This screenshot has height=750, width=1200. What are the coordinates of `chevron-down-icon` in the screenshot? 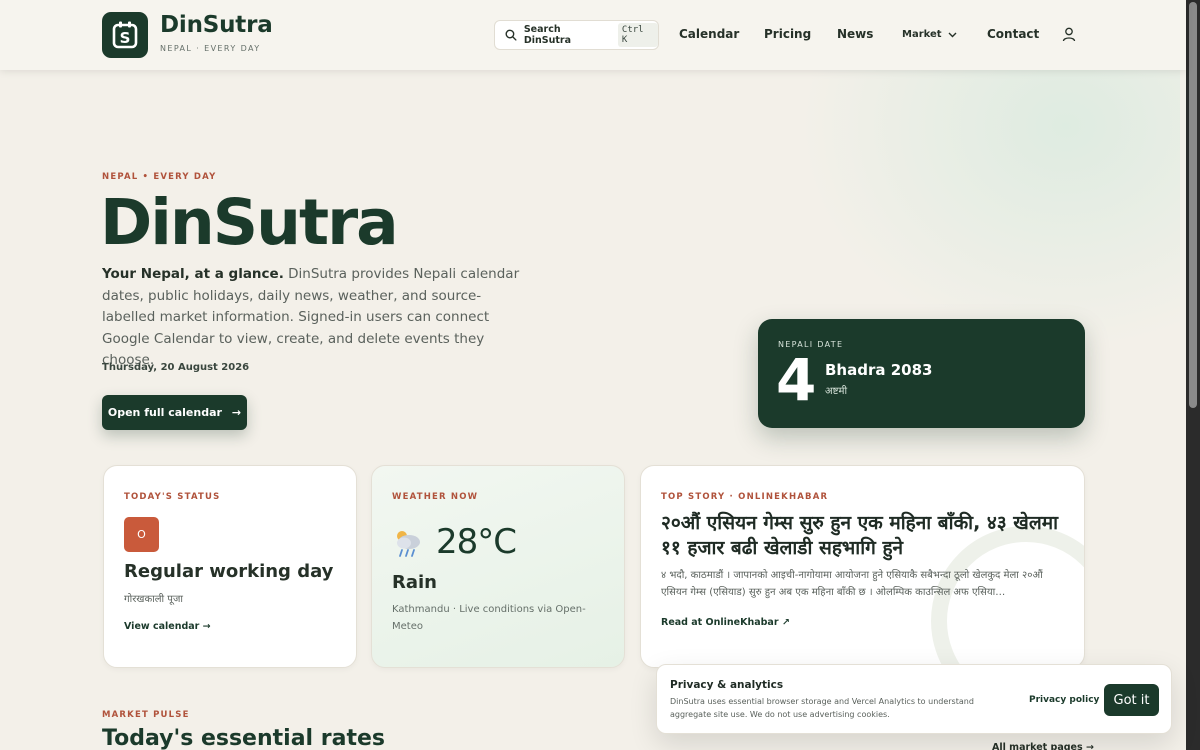 It's located at (952, 34).